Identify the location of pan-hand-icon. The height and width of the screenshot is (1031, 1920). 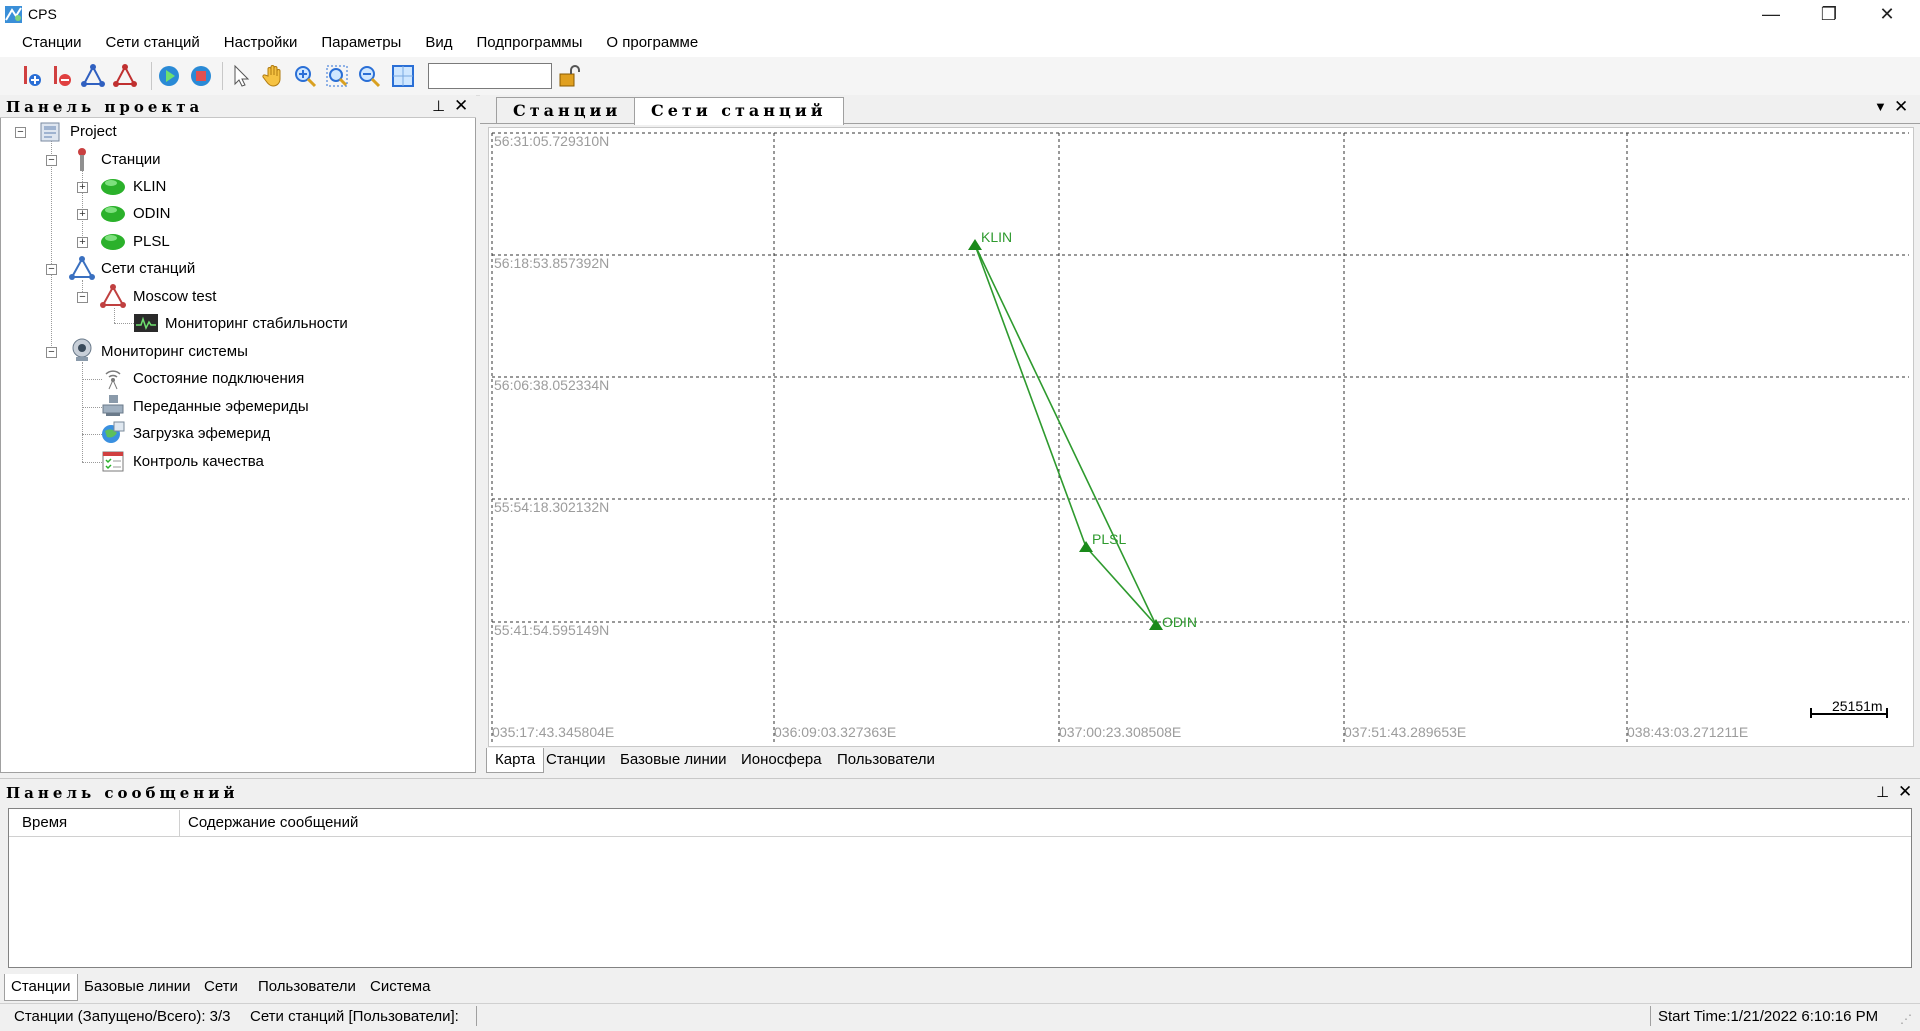
(273, 76).